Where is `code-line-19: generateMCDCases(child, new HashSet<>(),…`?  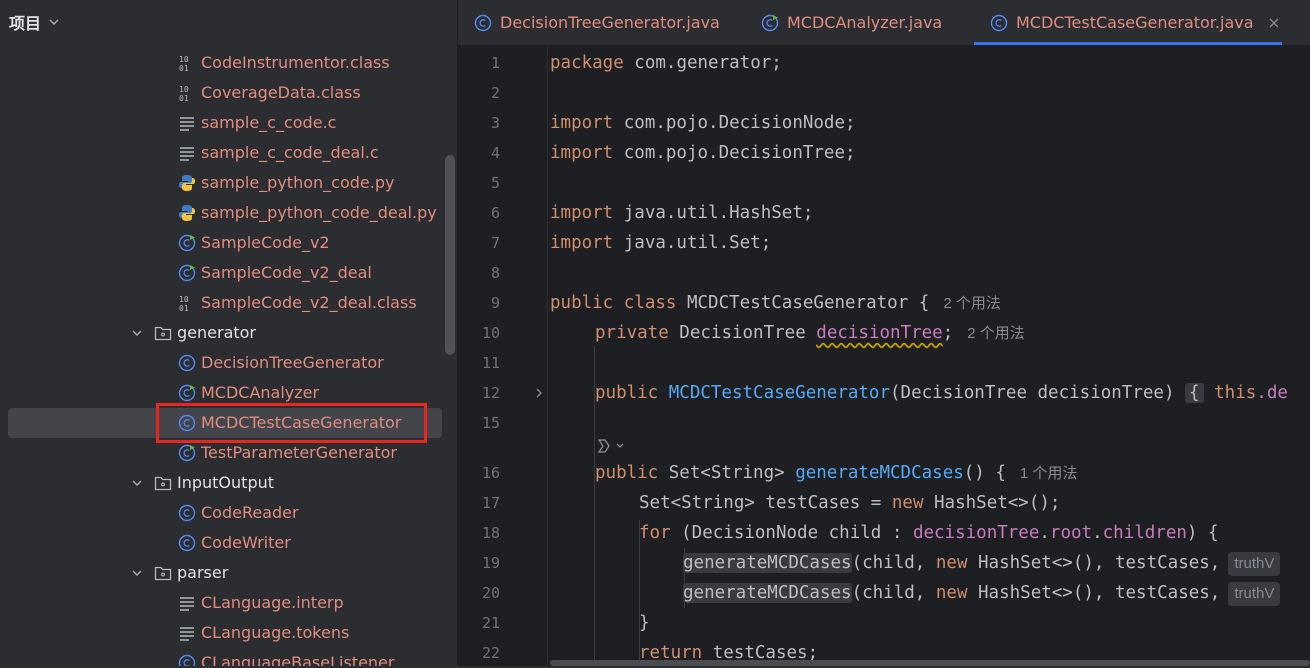
code-line-19: generateMCDCases(child, new HashSet<>(),… is located at coordinates (982, 563).